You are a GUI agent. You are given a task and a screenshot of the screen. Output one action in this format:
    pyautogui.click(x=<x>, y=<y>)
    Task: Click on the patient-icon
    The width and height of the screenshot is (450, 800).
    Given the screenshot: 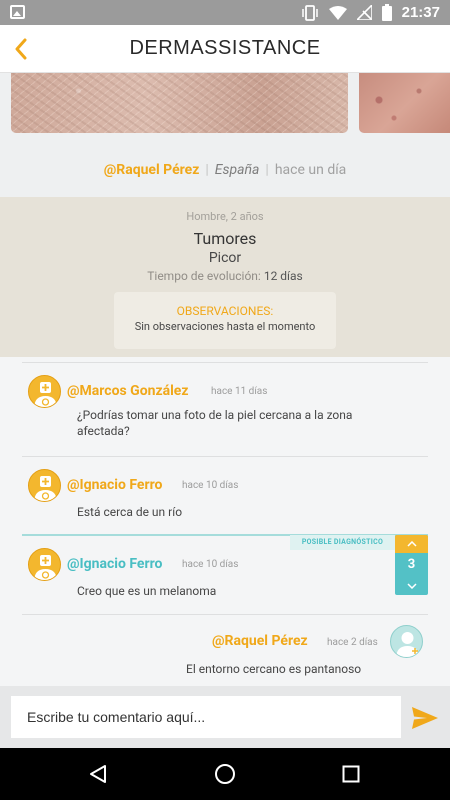 What is the action you would take?
    pyautogui.click(x=407, y=644)
    